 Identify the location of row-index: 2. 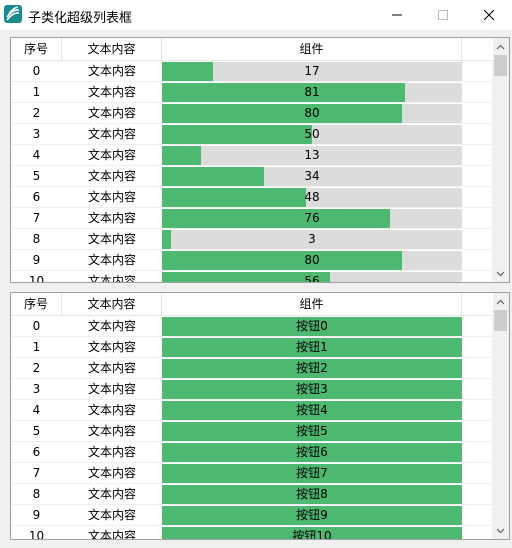
(36, 113).